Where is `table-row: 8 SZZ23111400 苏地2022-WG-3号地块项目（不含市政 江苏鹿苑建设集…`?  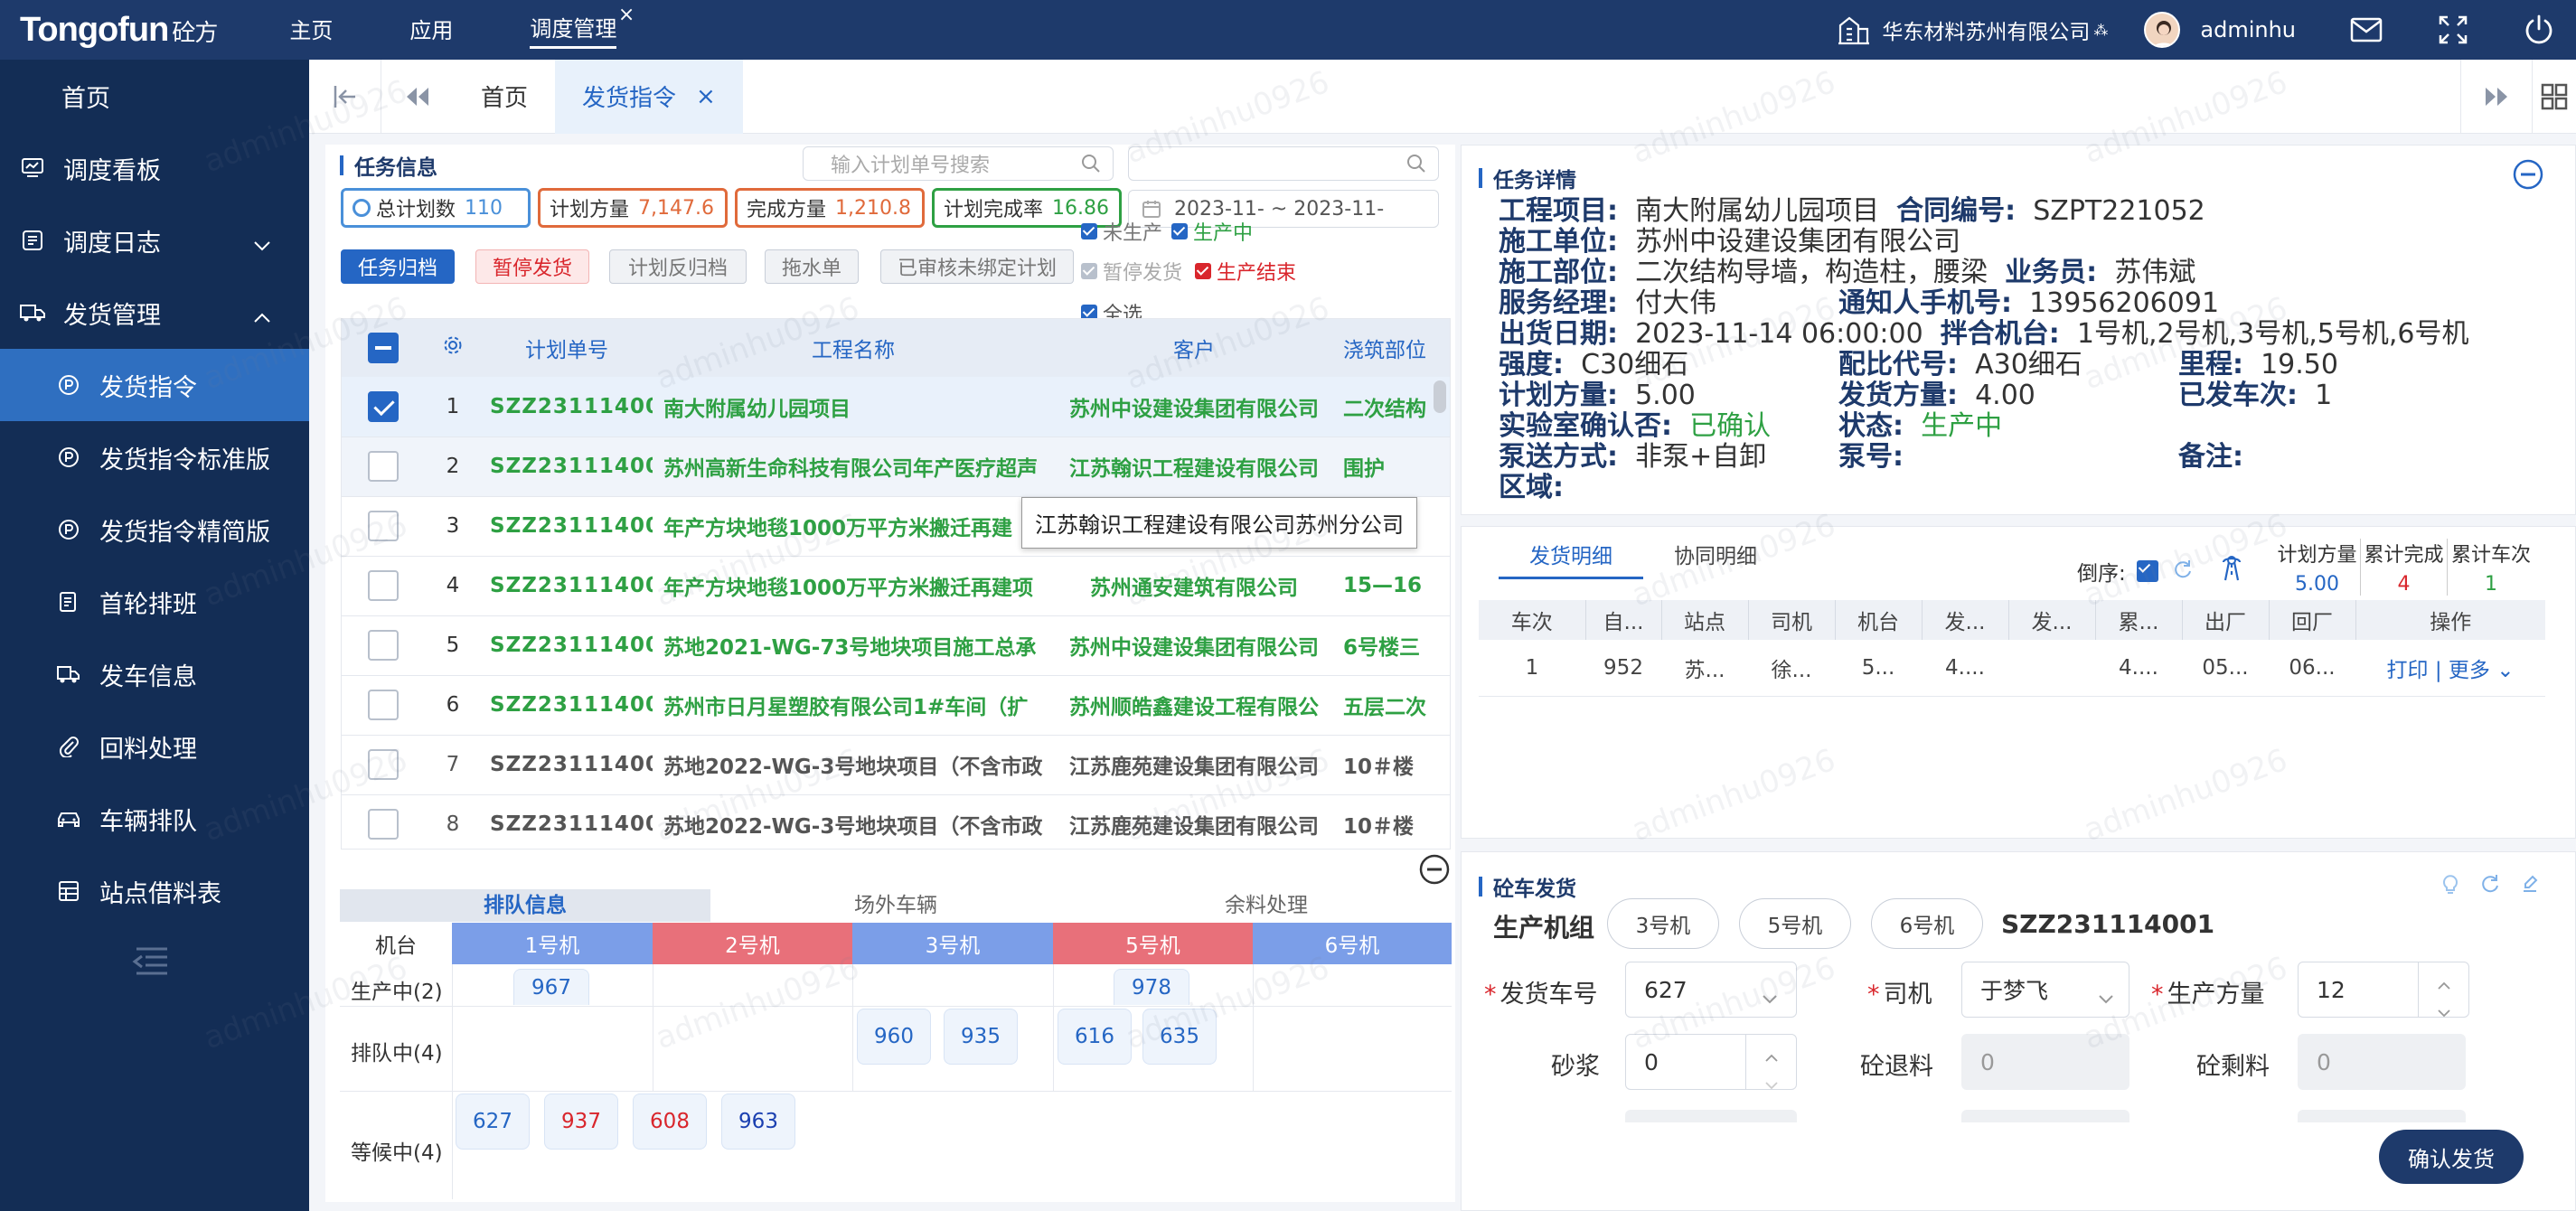
table-row: 8 SZZ23111400 苏地2022-WG-3号地块项目（不含市政 江苏鹿苑建设集… is located at coordinates (896, 821).